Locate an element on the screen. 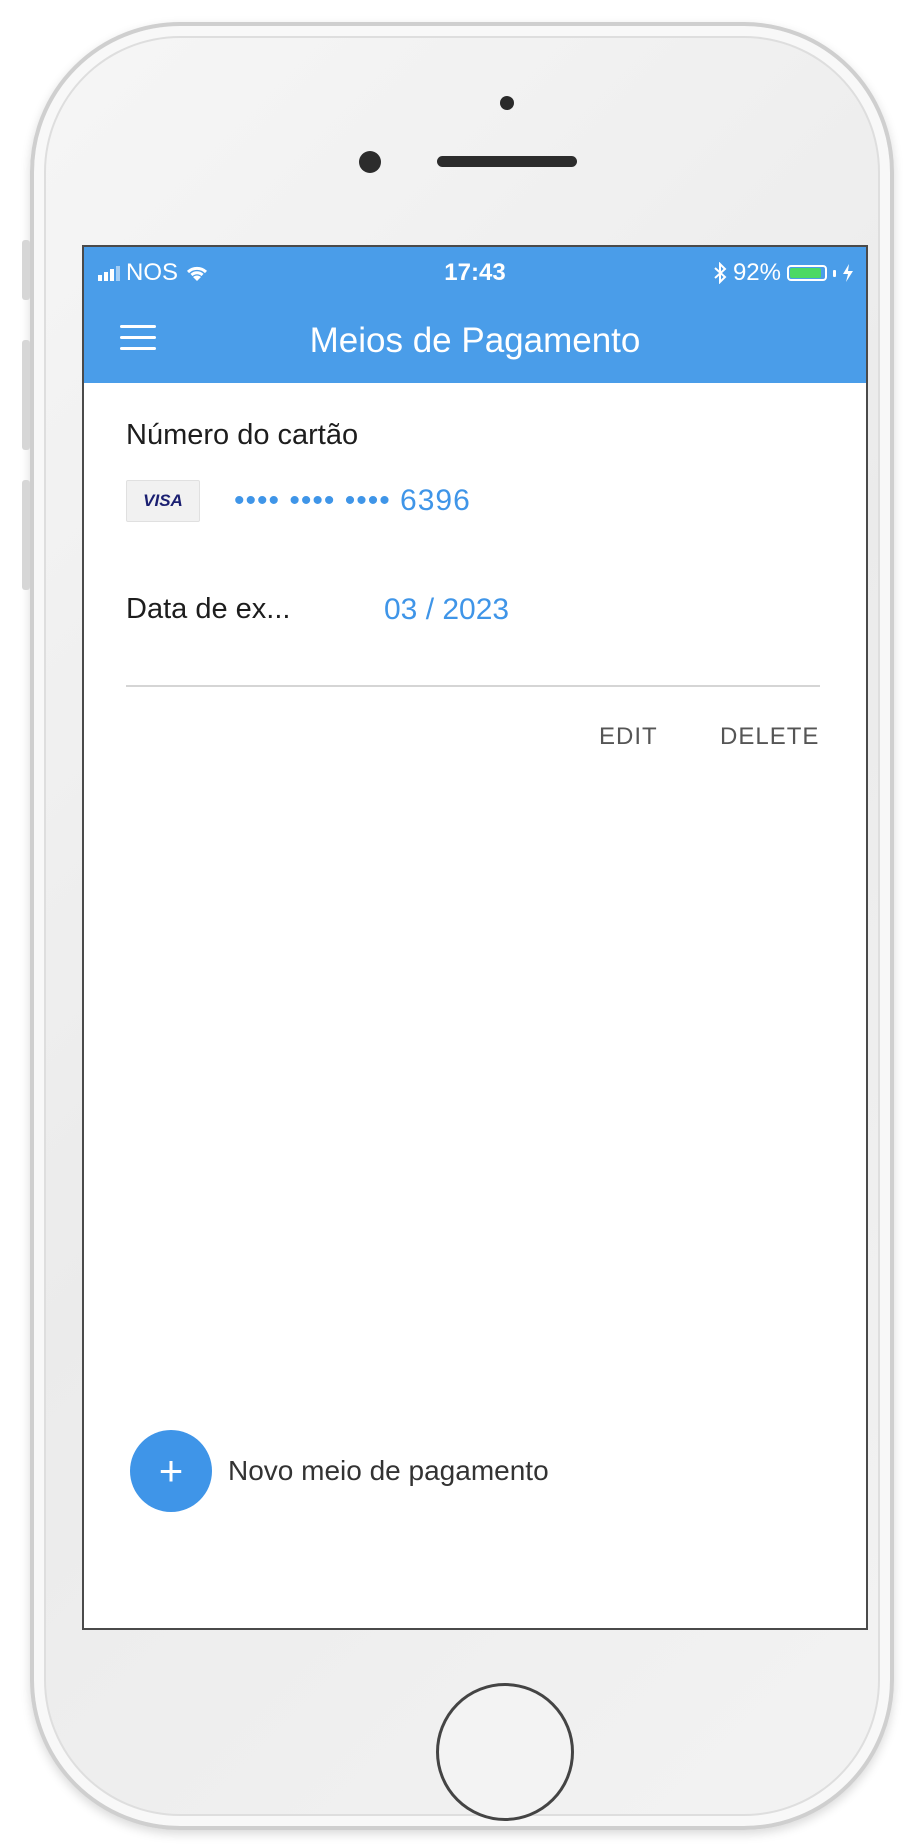 The height and width of the screenshot is (1844, 903). status-bar: NOS 17:43 92% is located at coordinates (475, 269).